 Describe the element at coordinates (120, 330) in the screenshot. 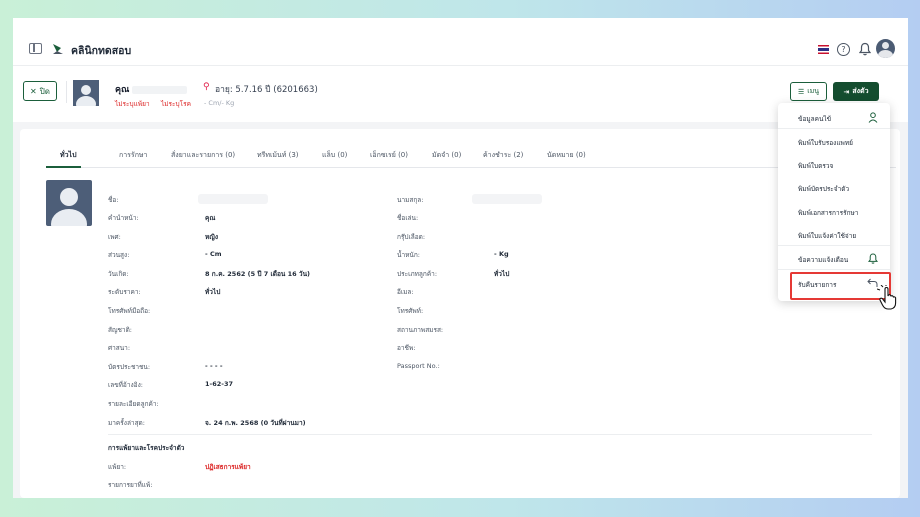

I see `field-label: สัญชาติ:` at that location.